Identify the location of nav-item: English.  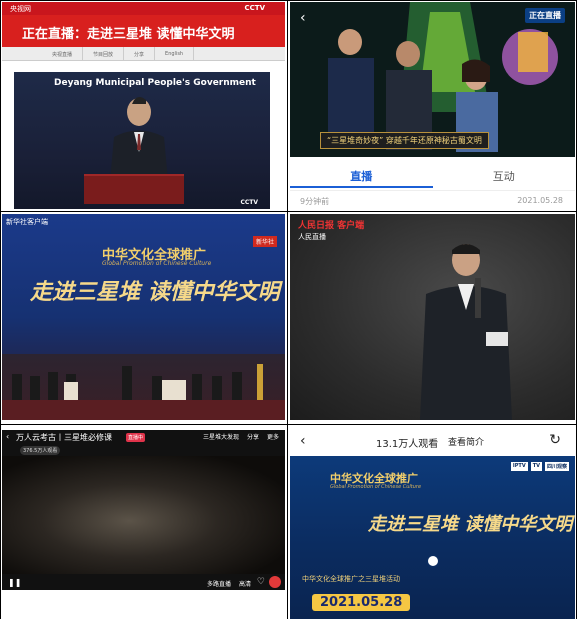
(175, 53).